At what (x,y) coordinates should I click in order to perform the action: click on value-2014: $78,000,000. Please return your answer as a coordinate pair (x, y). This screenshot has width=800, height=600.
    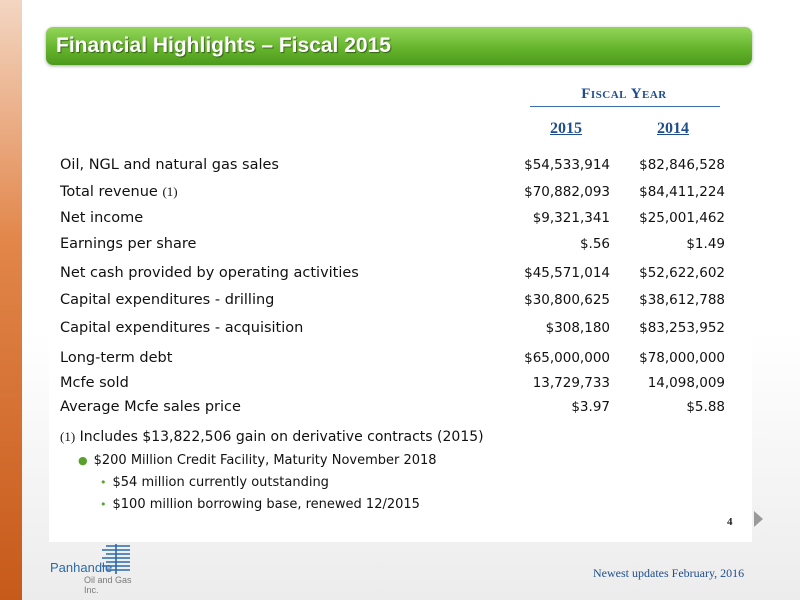
    Looking at the image, I should click on (682, 358).